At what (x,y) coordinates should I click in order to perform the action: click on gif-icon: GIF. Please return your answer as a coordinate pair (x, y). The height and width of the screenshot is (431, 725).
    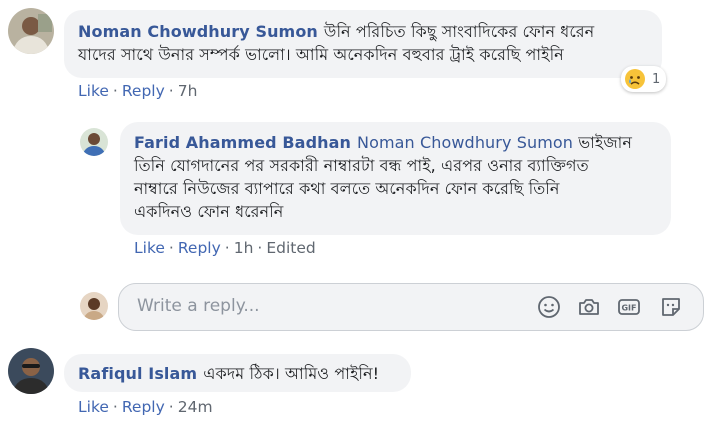
    Looking at the image, I should click on (629, 307).